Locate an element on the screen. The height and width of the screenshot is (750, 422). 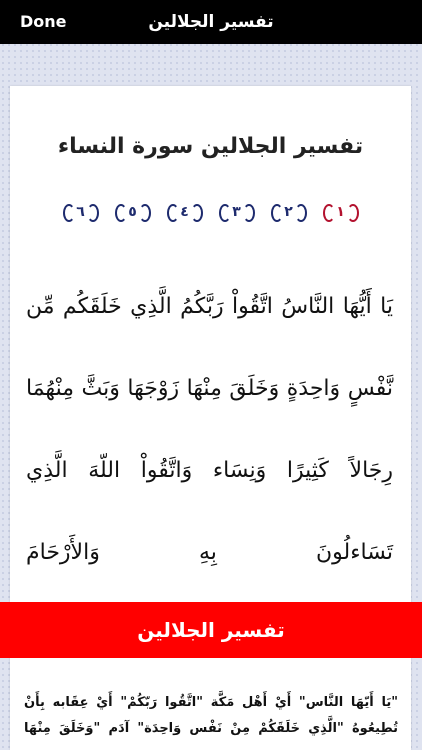
page-title: تفسير الجلالين is located at coordinates (211, 22).